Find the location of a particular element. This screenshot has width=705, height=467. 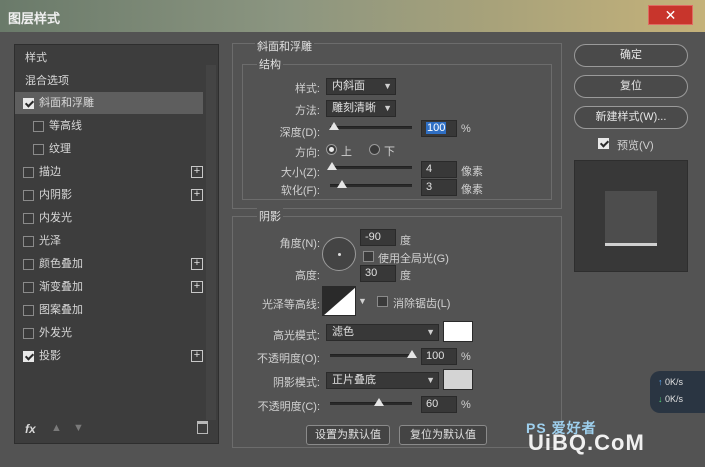

size-input: 4 is located at coordinates (439, 169).